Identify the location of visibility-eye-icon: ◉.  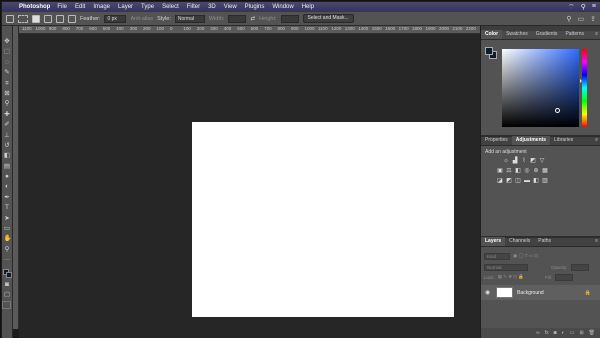
(488, 292).